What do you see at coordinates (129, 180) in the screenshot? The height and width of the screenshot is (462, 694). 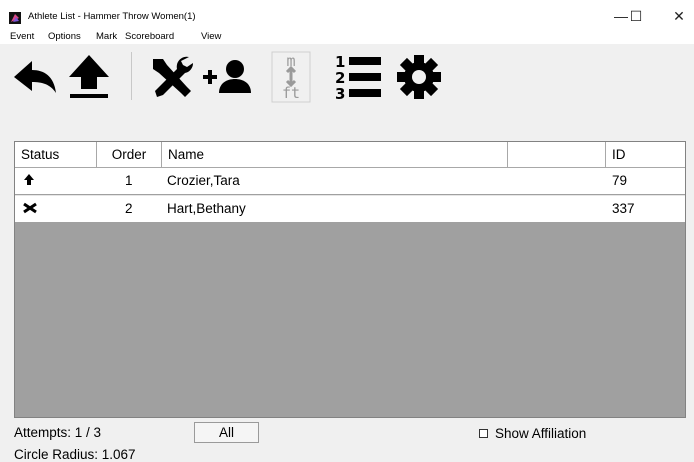 I see `row-order: 1` at bounding box center [129, 180].